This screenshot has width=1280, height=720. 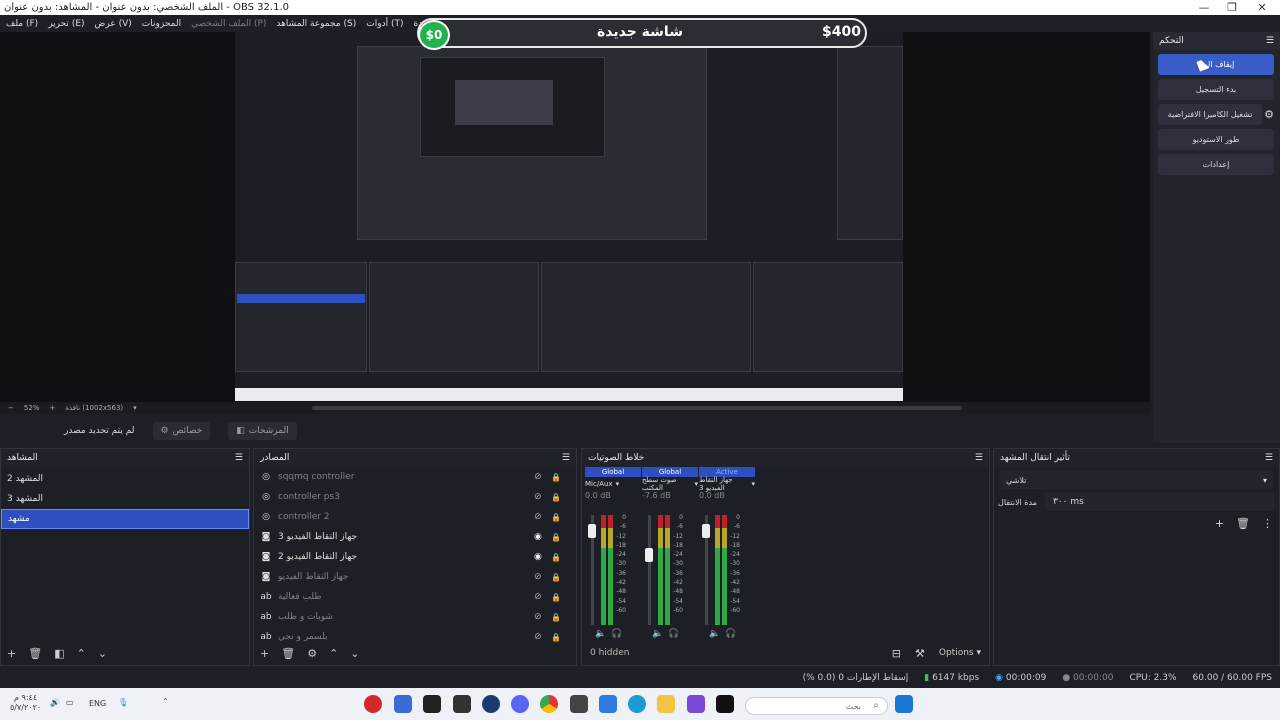 I want to click on duration-input: ٣٠٠ ms, so click(x=1159, y=502).